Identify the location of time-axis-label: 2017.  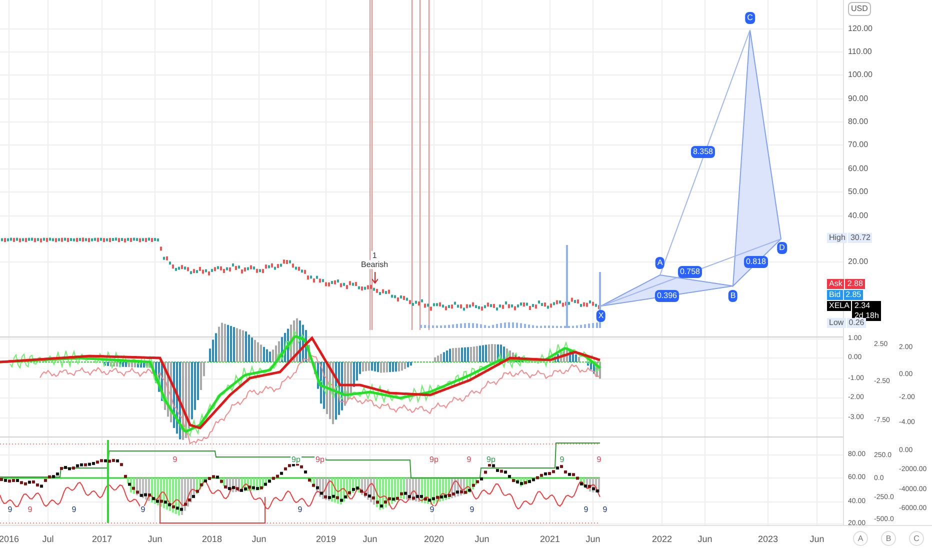
(102, 539).